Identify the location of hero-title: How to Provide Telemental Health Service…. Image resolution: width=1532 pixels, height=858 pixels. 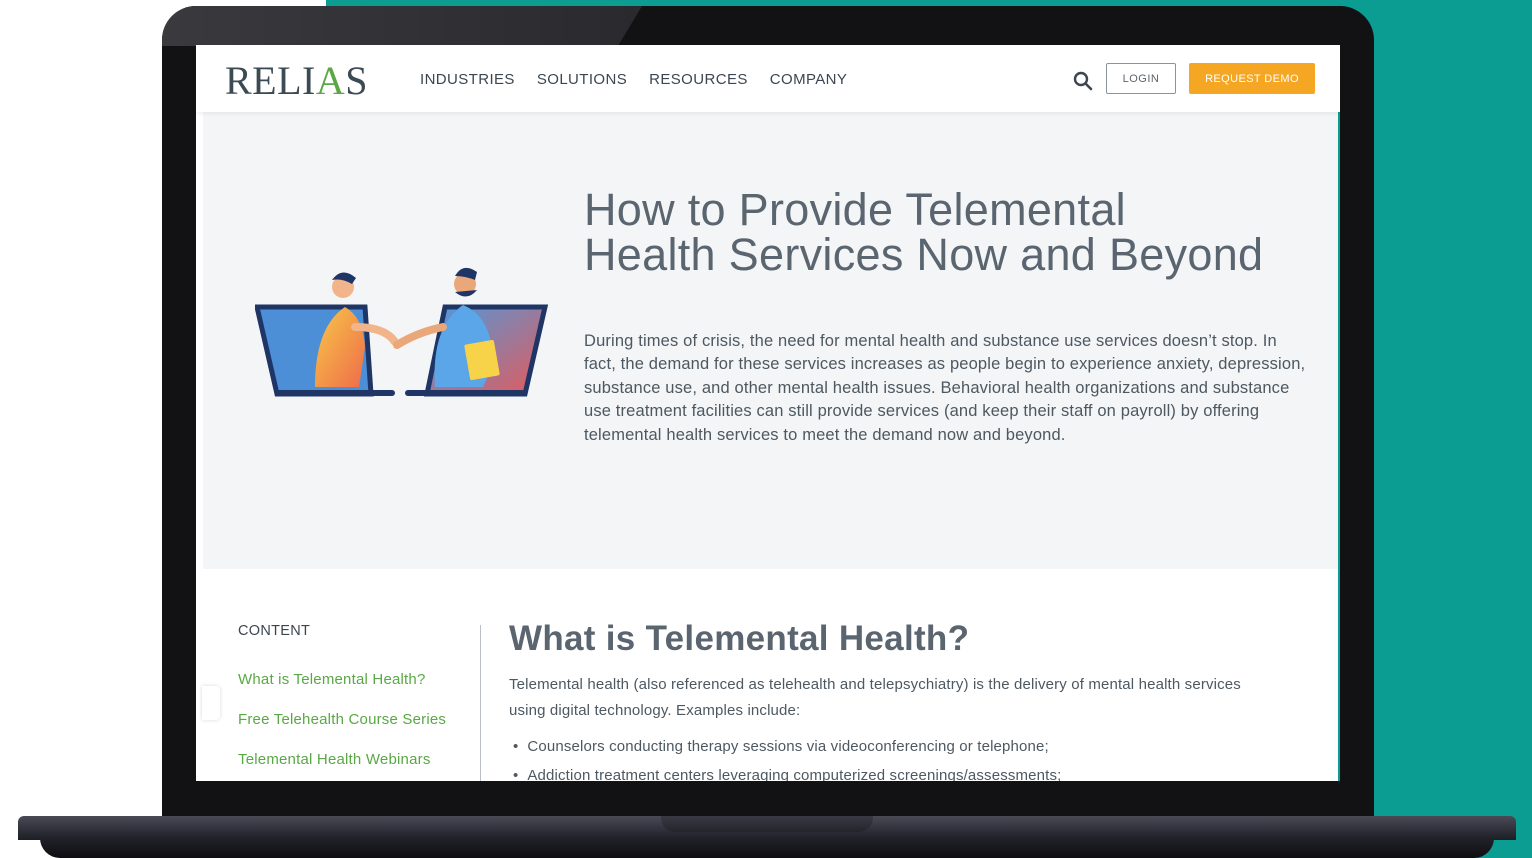
(924, 232).